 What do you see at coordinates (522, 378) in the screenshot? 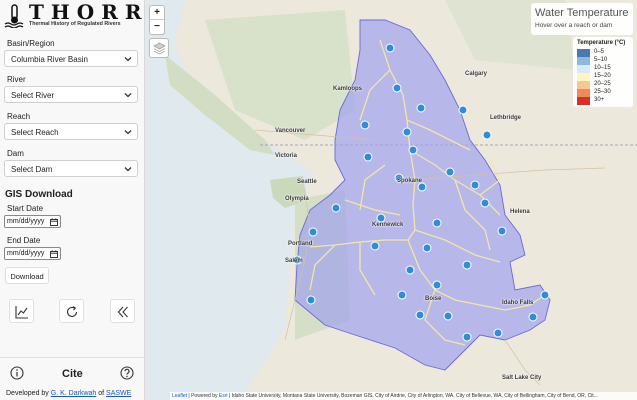
I see `place-salt-lake-city: Salt Lake City` at bounding box center [522, 378].